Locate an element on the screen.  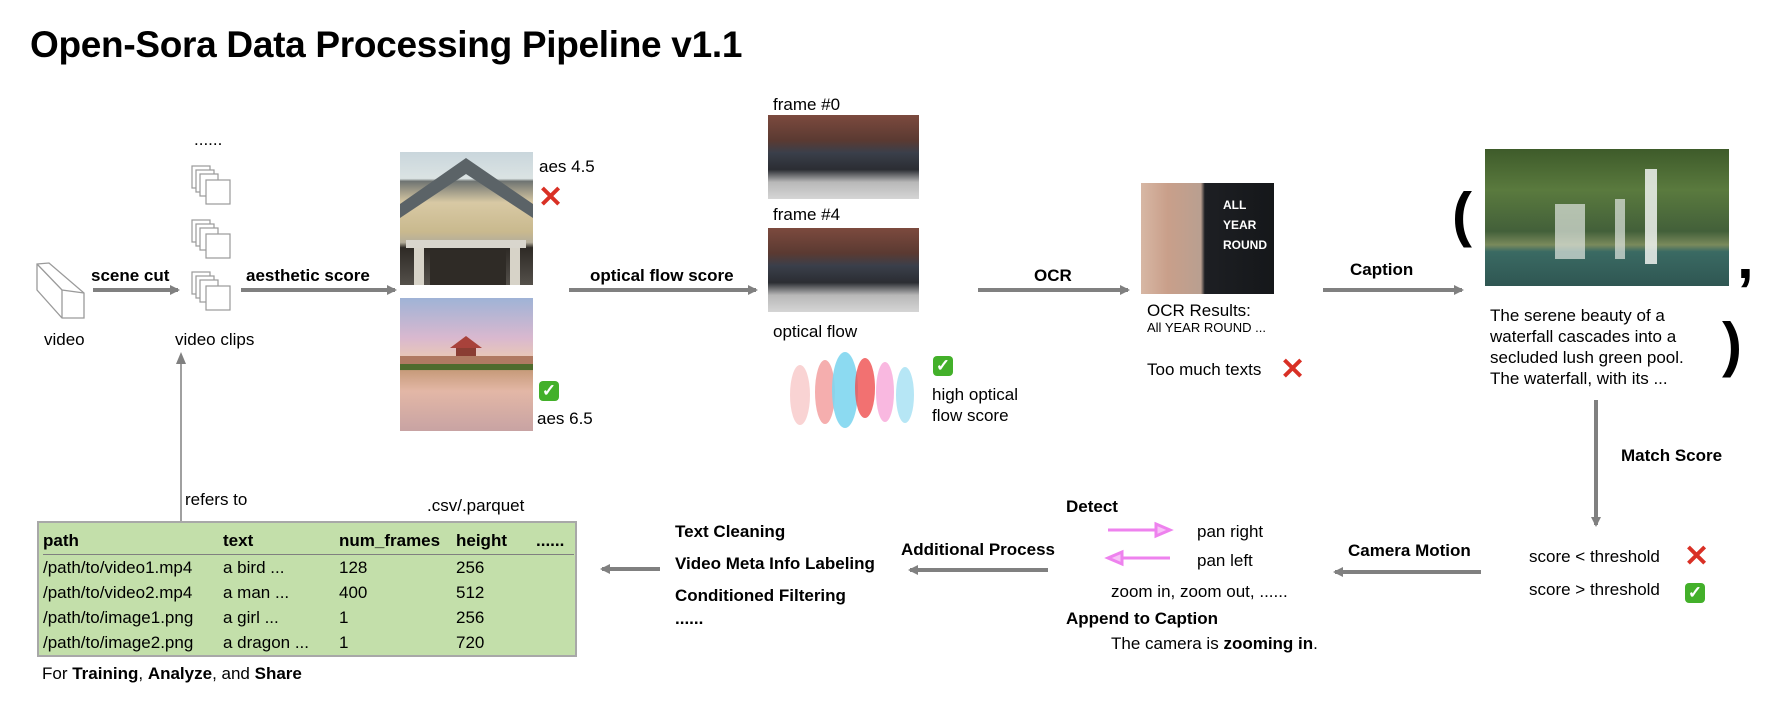
aesthetic-score-label: aesthetic score is located at coordinates (308, 275).